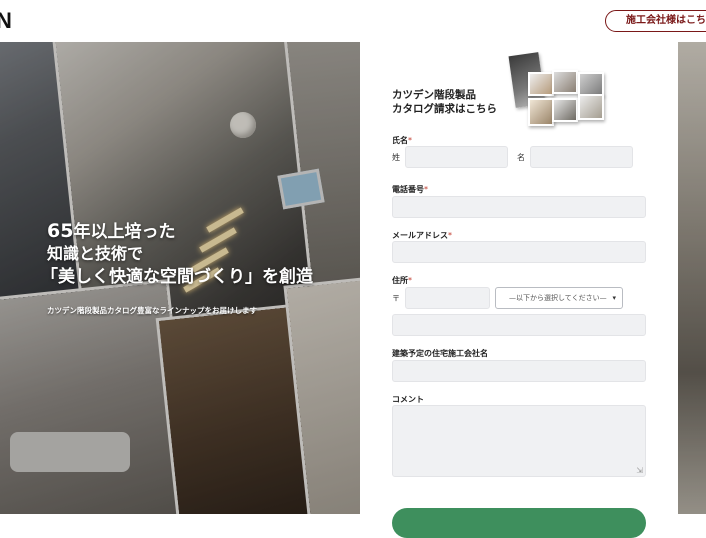 The image size is (706, 538). I want to click on prefecture-select-value: —以下から選択してください—, so click(558, 298).